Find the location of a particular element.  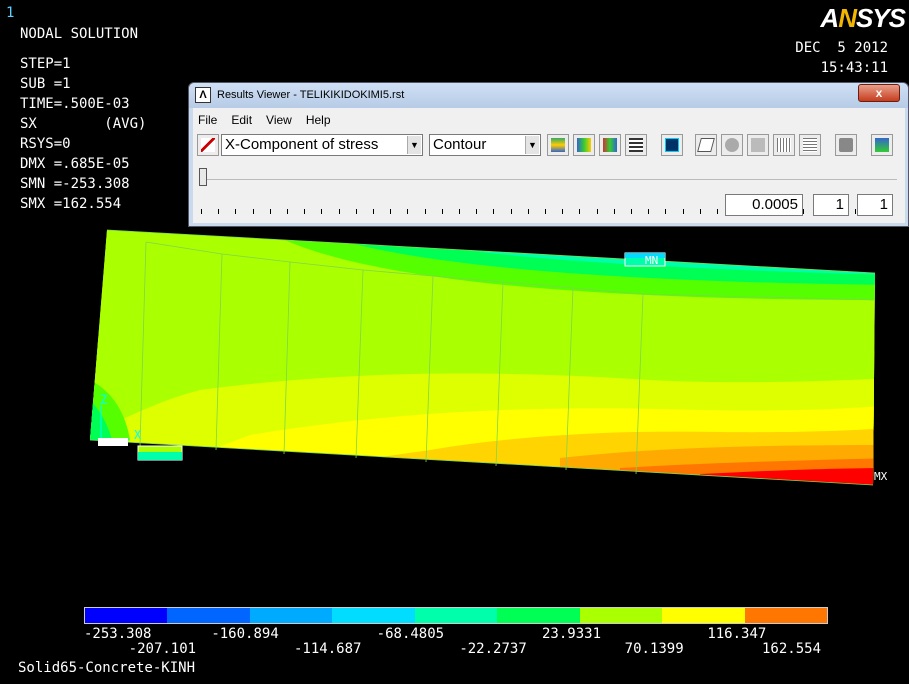

menu-edit: Edit is located at coordinates (241, 120).